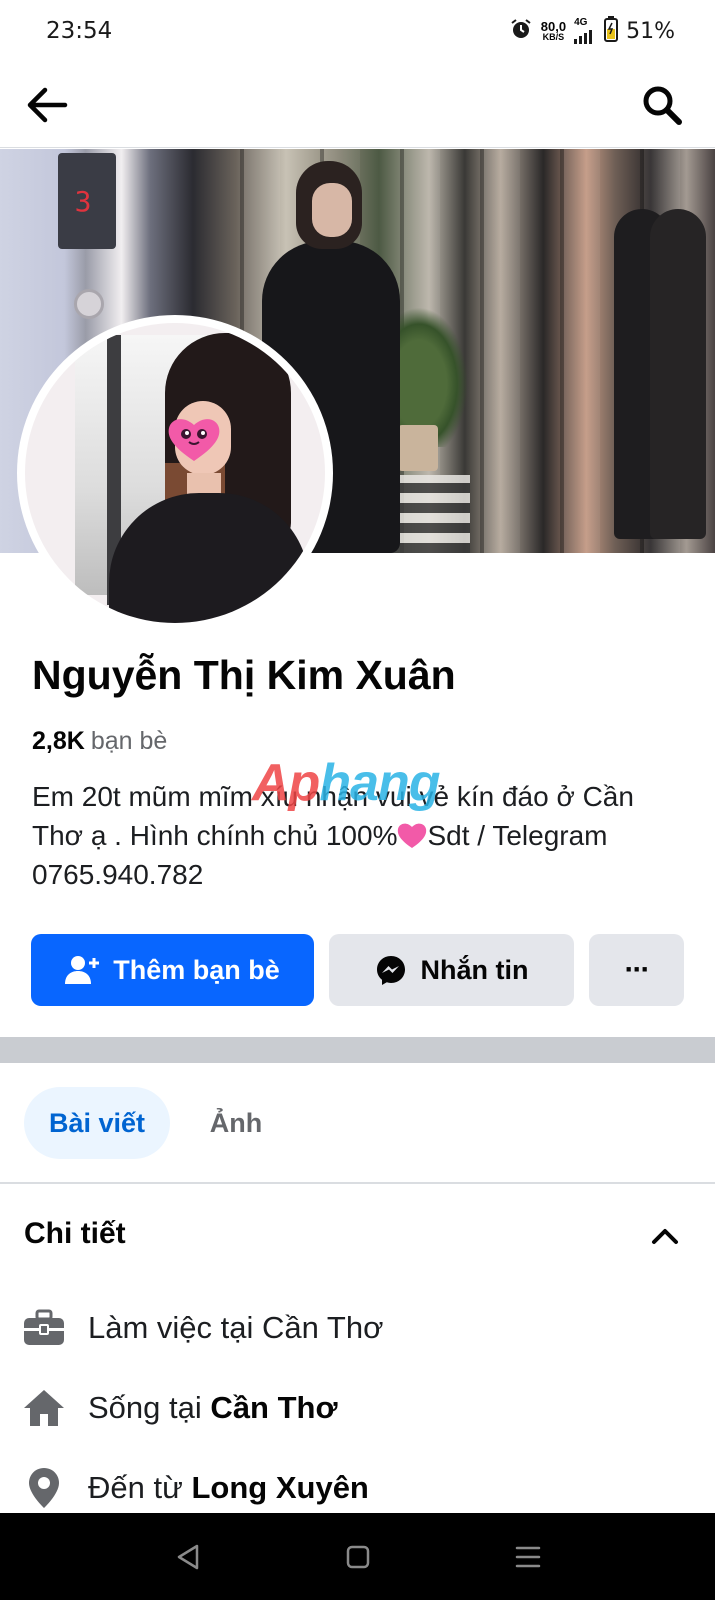  I want to click on from-text: Đến từ Long Xuyên, so click(228, 1487).